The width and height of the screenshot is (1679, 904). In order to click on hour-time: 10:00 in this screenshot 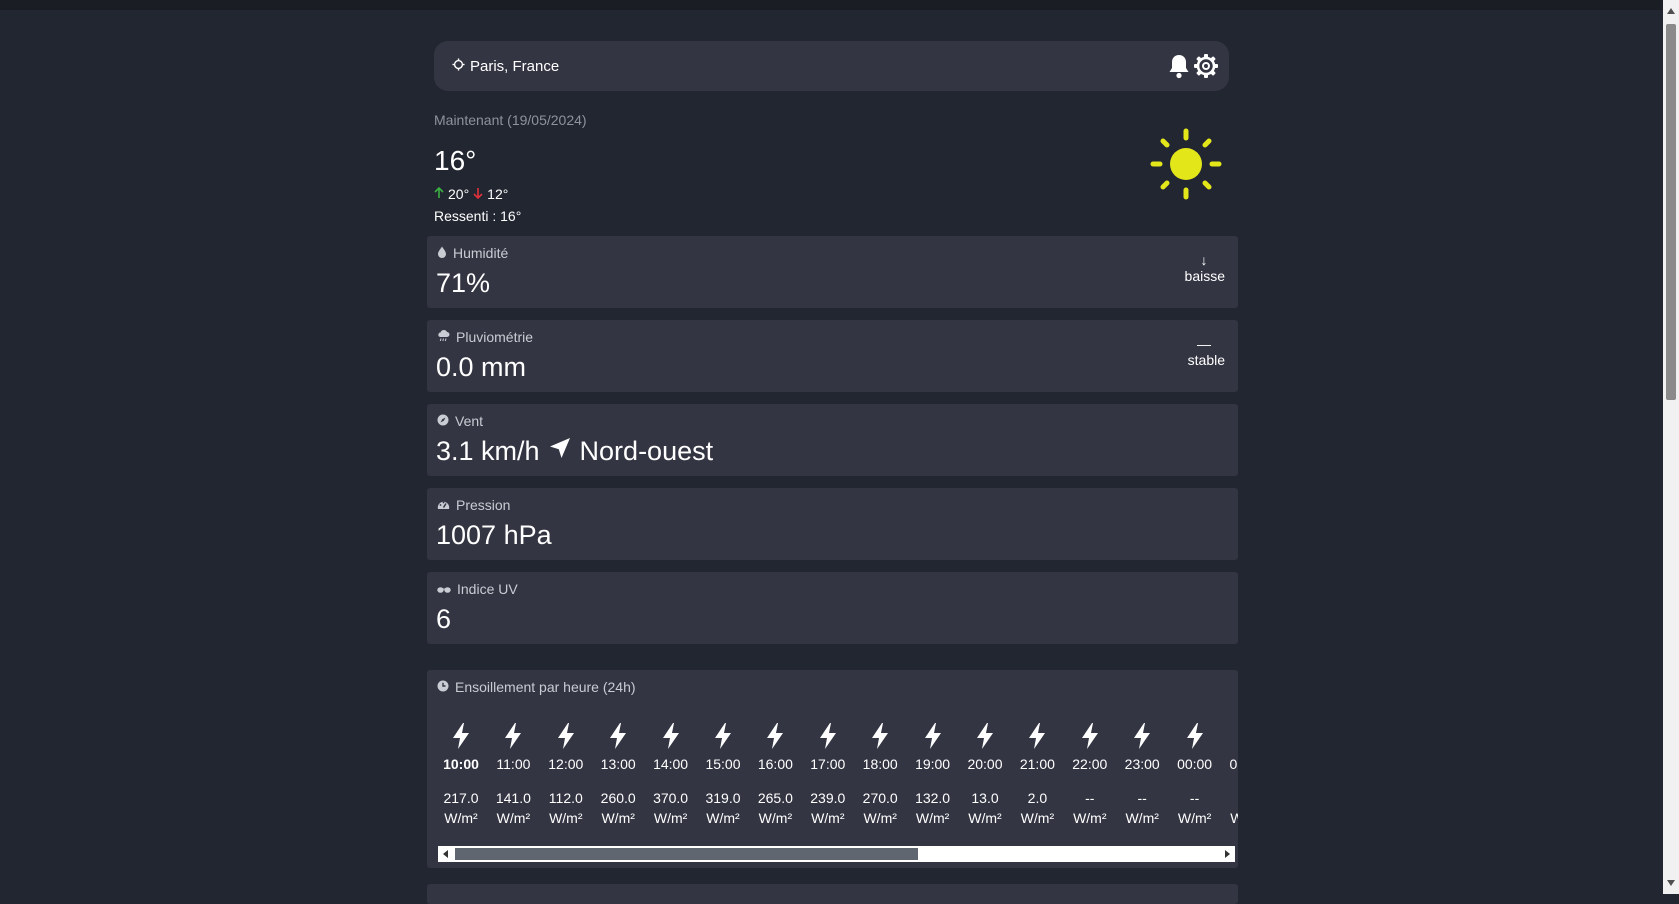, I will do `click(461, 764)`.